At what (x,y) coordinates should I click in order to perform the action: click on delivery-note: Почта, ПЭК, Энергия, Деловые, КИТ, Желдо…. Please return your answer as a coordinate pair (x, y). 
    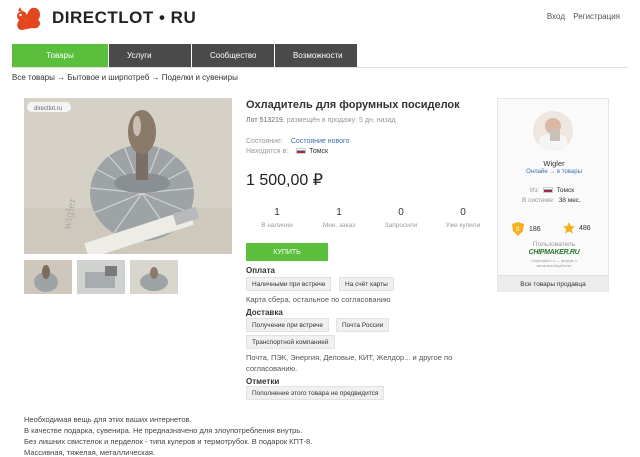
    Looking at the image, I should click on (349, 363).